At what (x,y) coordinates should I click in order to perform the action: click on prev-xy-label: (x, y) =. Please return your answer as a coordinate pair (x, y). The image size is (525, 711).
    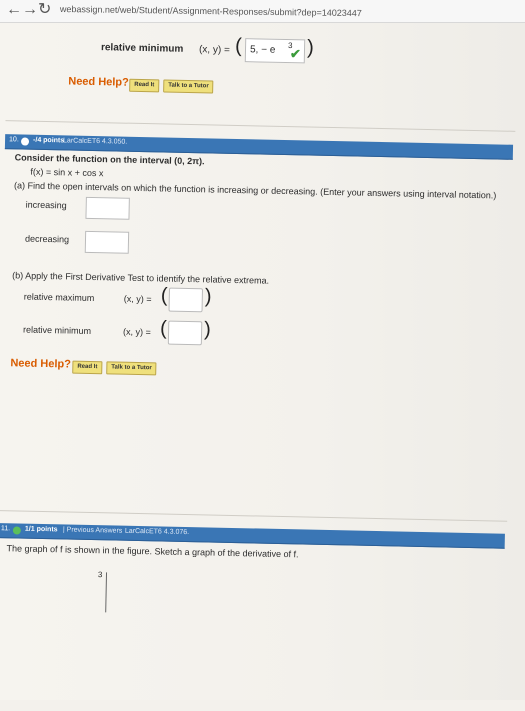
    Looking at the image, I should click on (214, 50).